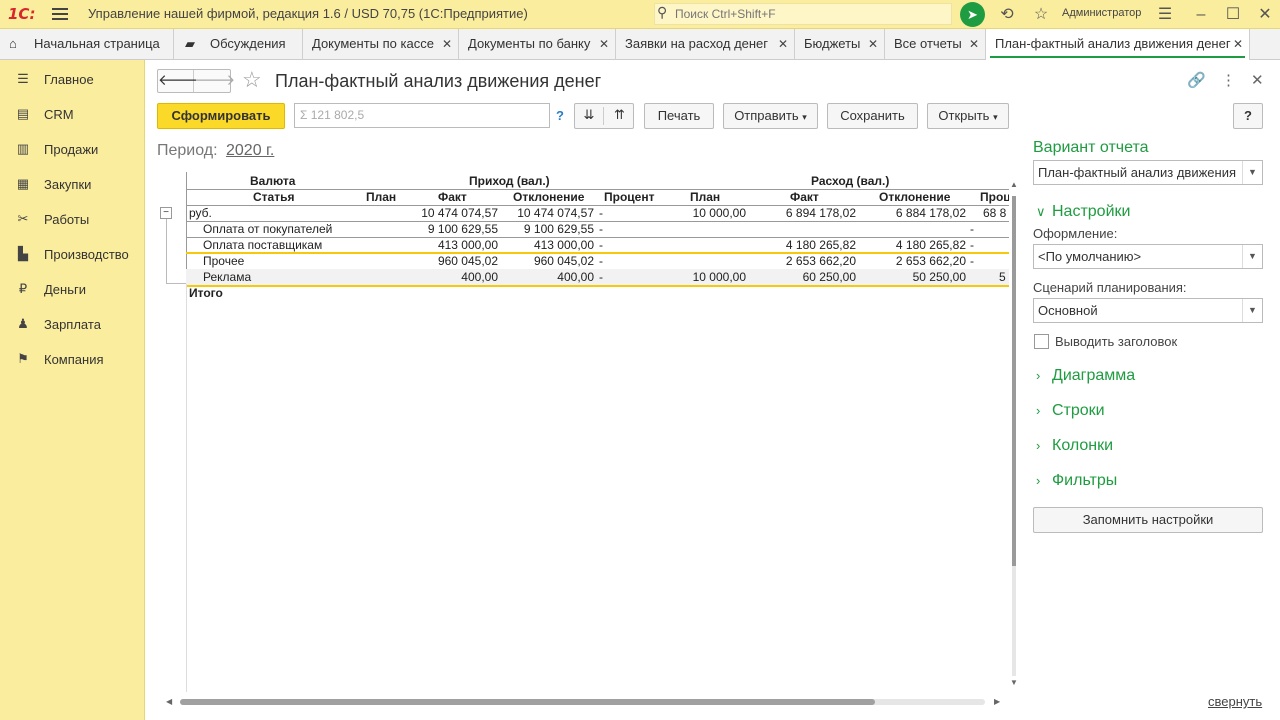  Describe the element at coordinates (60, 14) in the screenshot. I see `main-menu-icon` at that location.